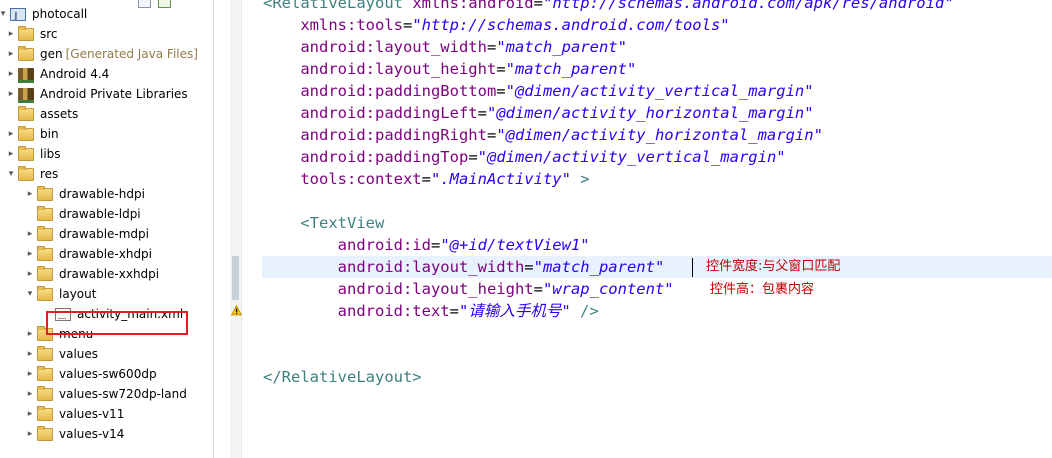  Describe the element at coordinates (650, 113) in the screenshot. I see `code-token-val: "@dimen/activity_horizontal_margin"` at that location.